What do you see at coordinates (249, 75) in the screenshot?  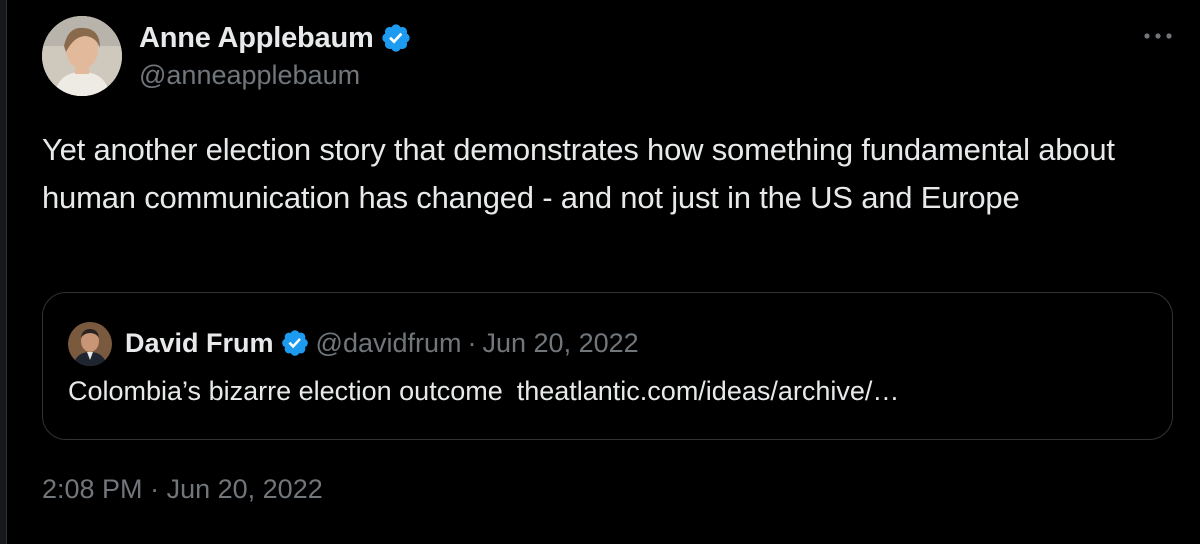 I see `author-handle: @anneapplebaum` at bounding box center [249, 75].